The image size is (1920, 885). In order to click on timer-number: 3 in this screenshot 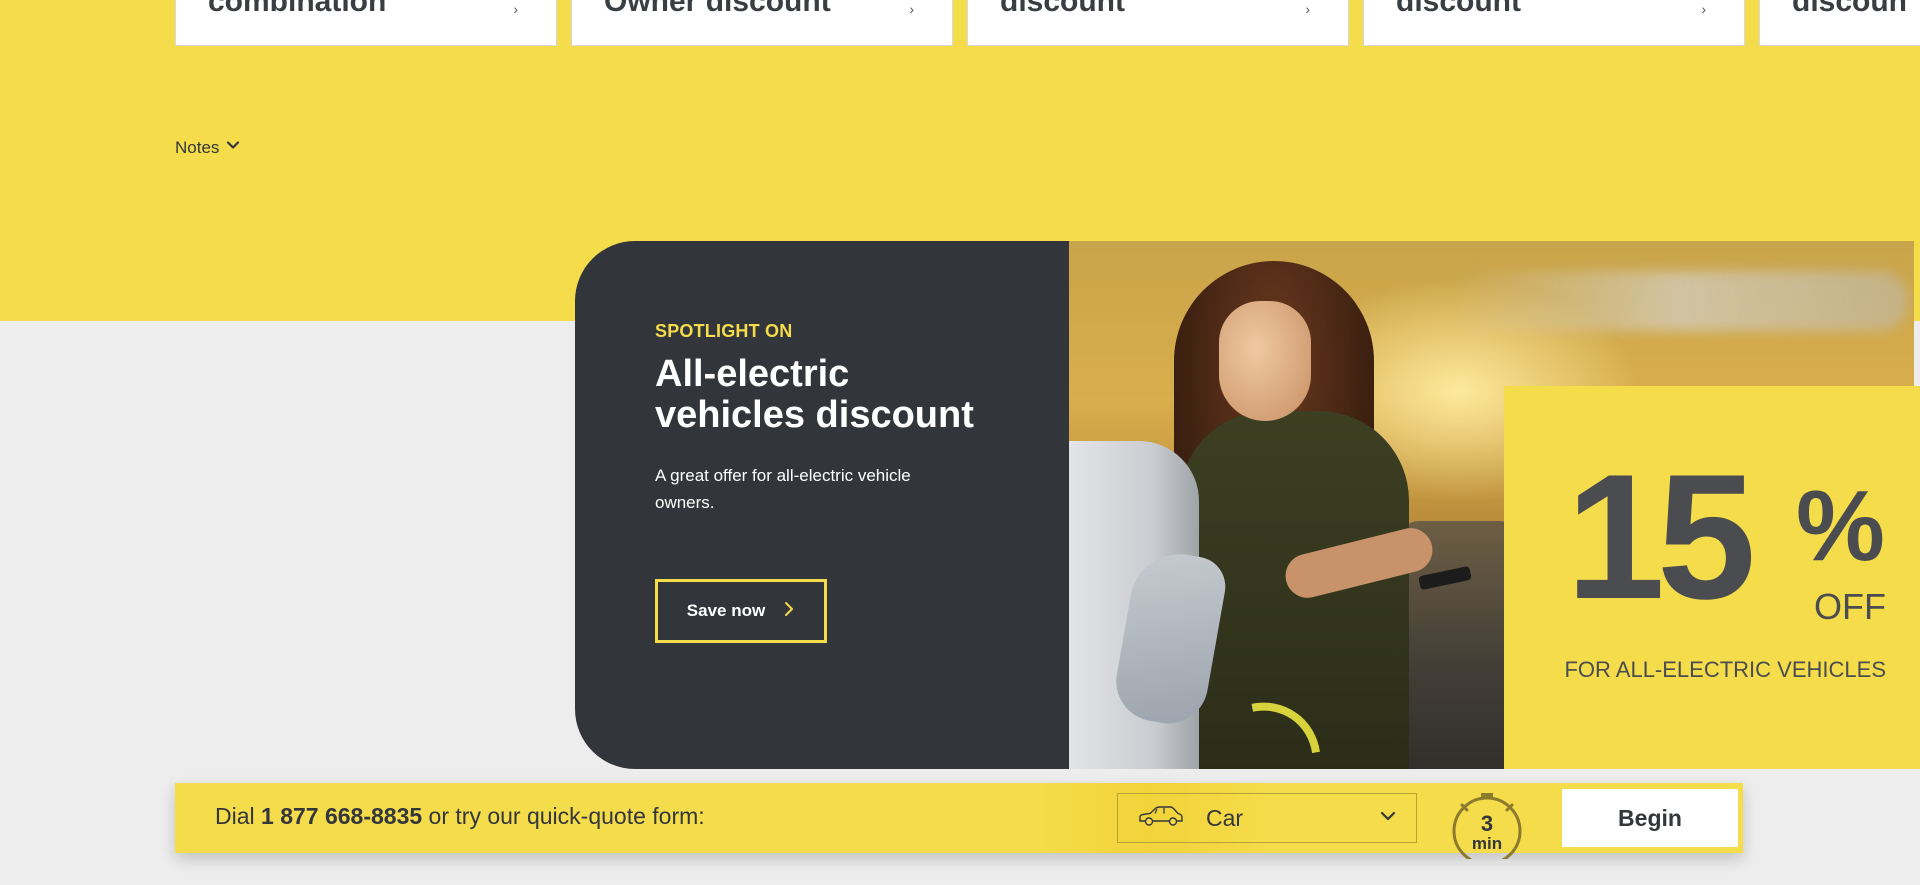, I will do `click(1487, 823)`.